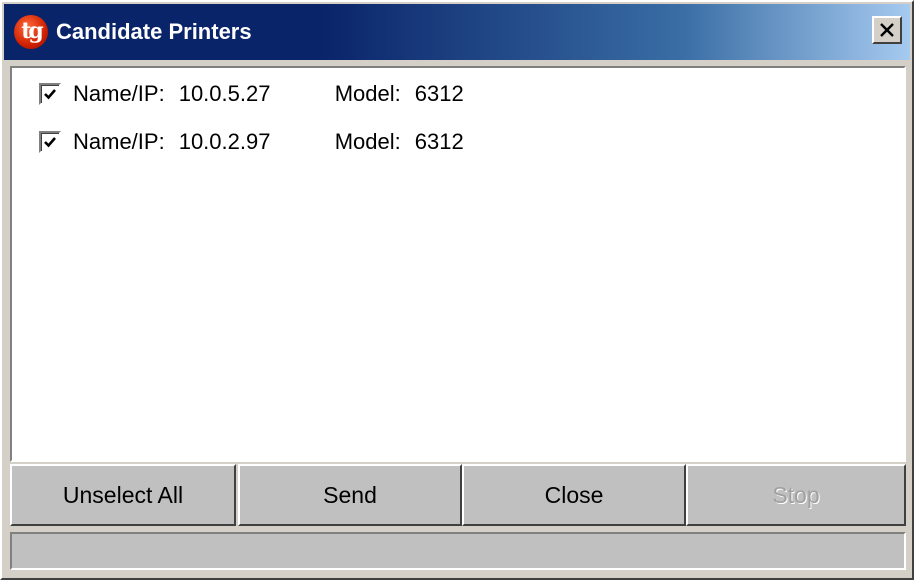 This screenshot has height=580, width=914. I want to click on name-ip-value: 10.0.2.97, so click(224, 141).